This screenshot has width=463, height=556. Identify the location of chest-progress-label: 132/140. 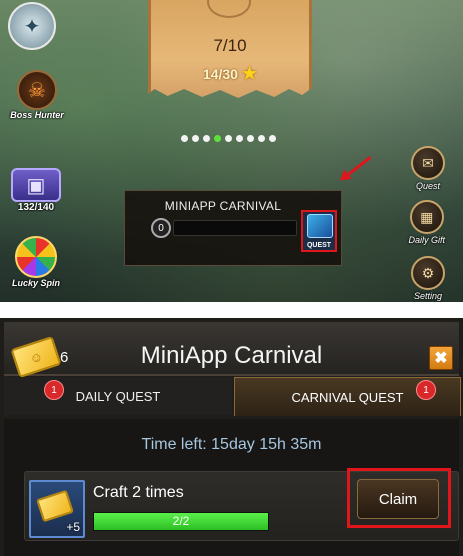
(36, 207).